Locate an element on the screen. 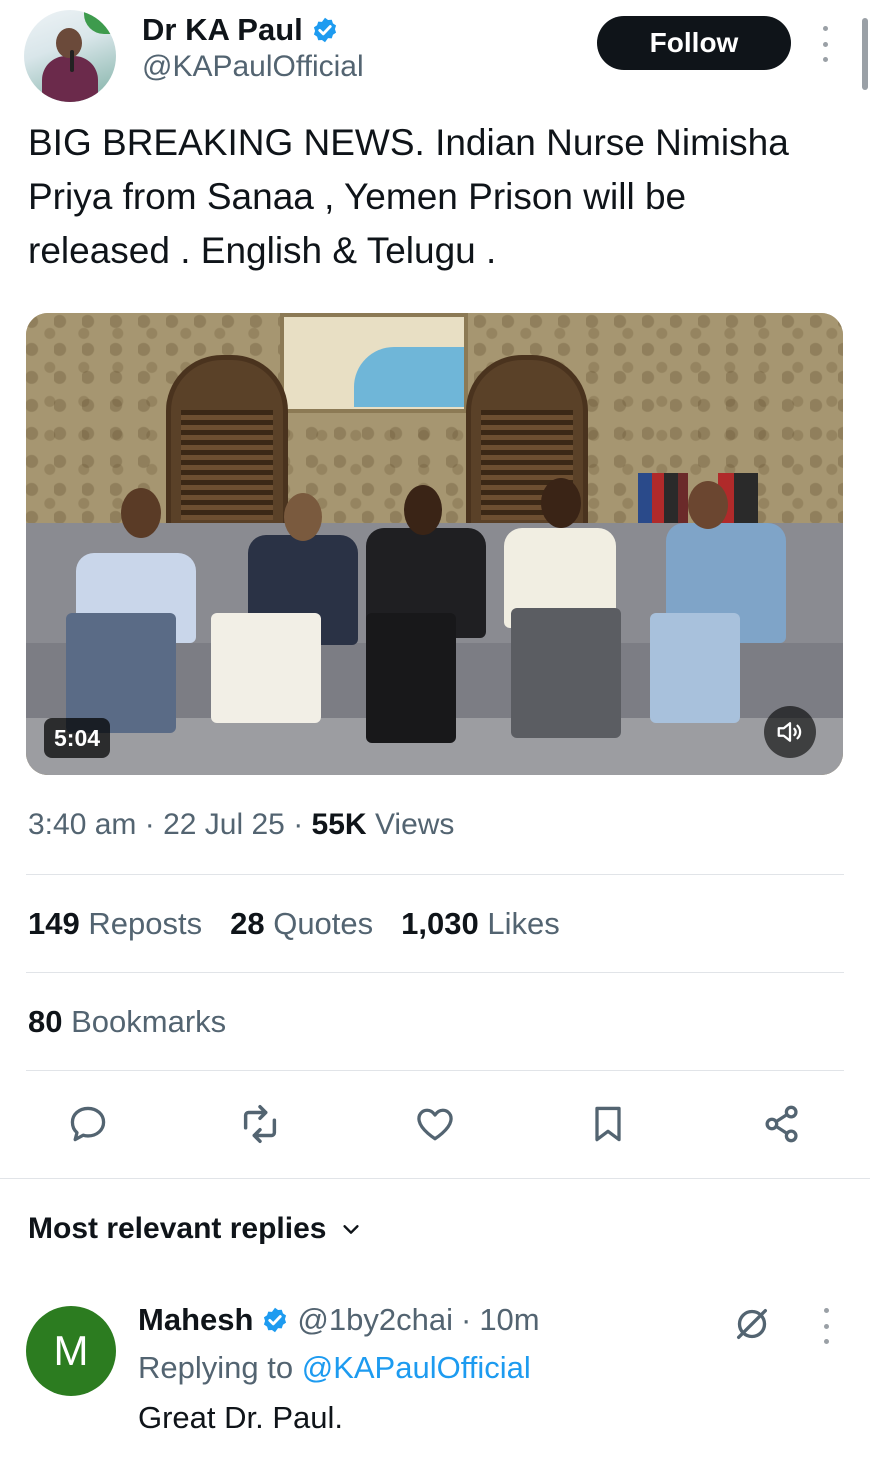 Image resolution: width=870 pixels, height=1464 pixels. replying-to: Replying to @KAPaulOfficial is located at coordinates (334, 1367).